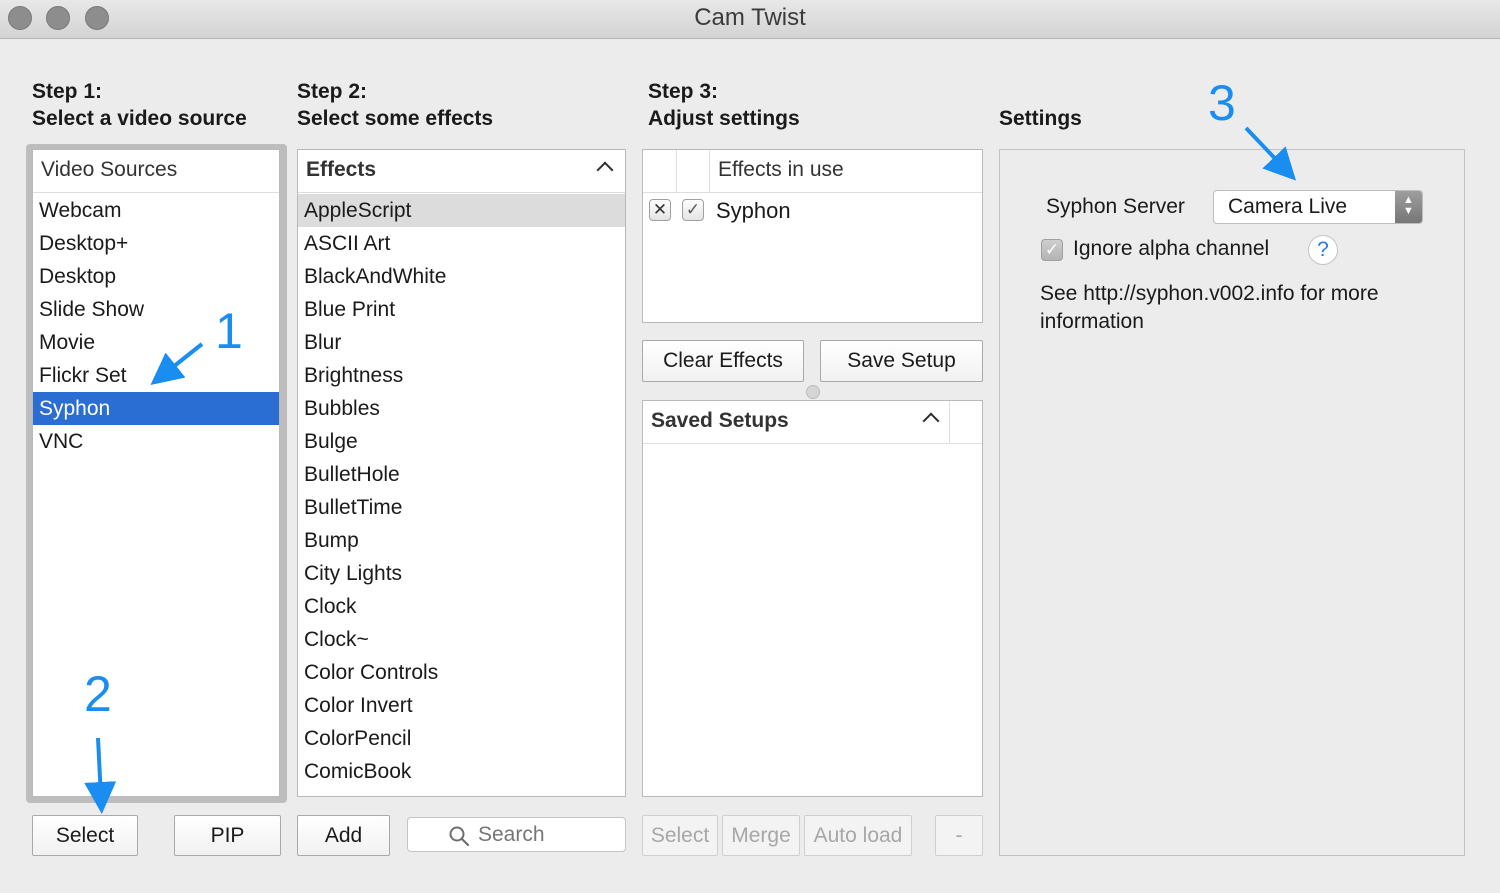 The height and width of the screenshot is (893, 1500). I want to click on arrow-1-icon, so click(177, 363).